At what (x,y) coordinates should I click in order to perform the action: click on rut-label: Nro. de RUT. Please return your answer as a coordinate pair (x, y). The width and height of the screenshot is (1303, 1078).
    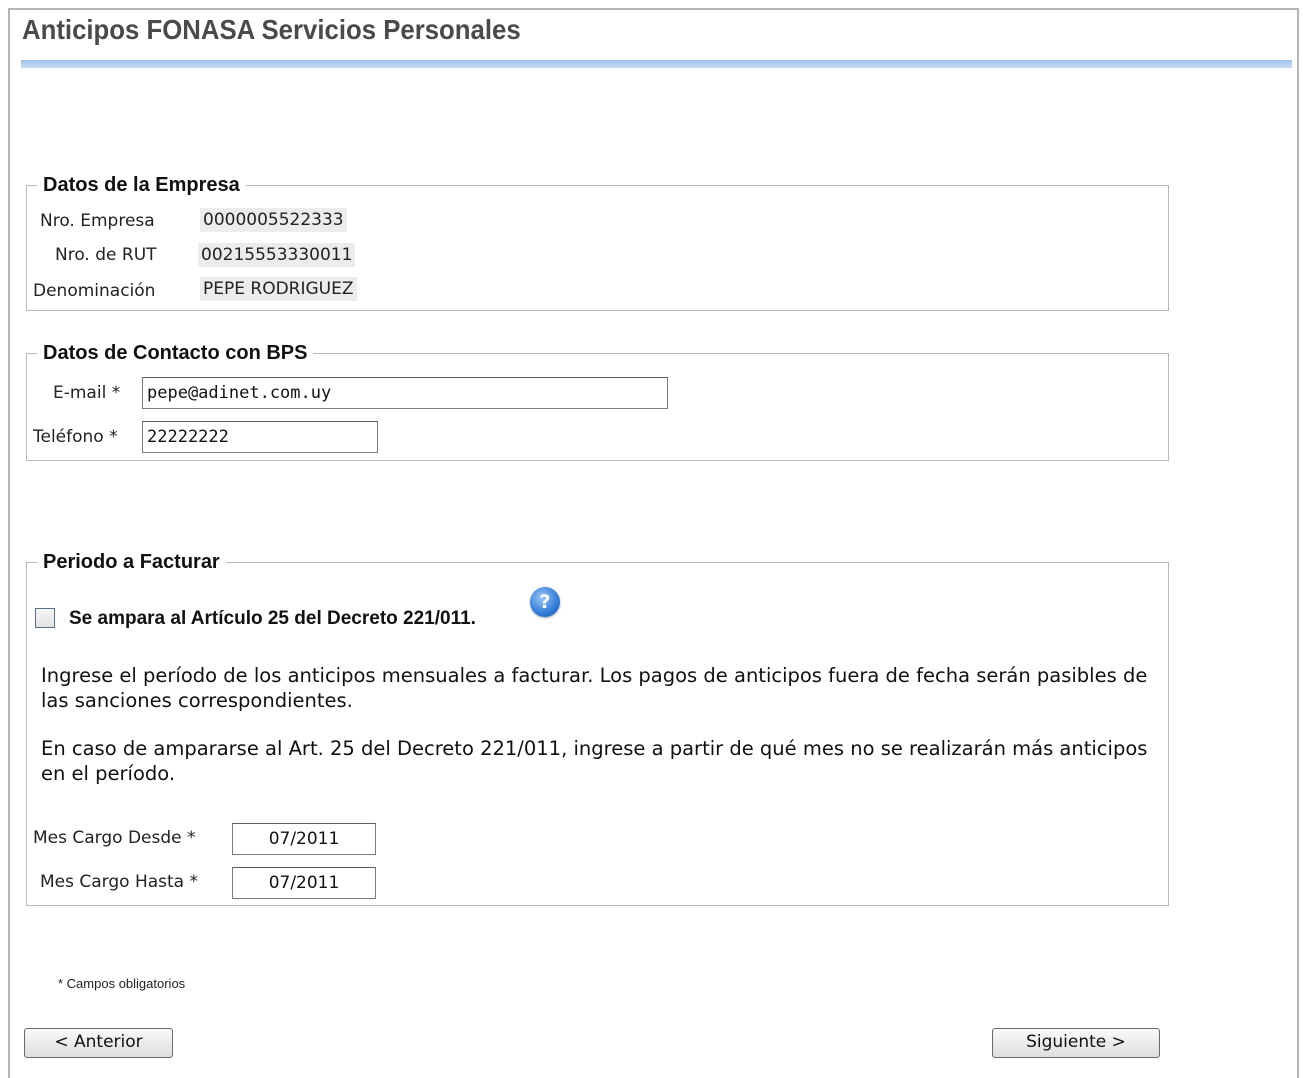
    Looking at the image, I should click on (106, 255).